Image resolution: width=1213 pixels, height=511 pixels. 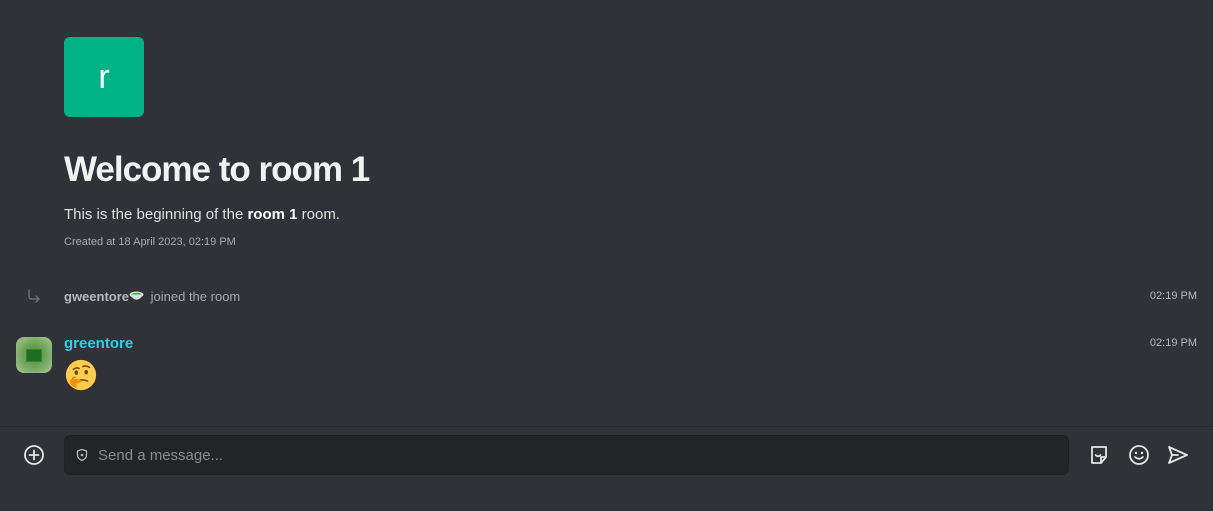 What do you see at coordinates (136, 295) in the screenshot?
I see `bowl-emoji-icon` at bounding box center [136, 295].